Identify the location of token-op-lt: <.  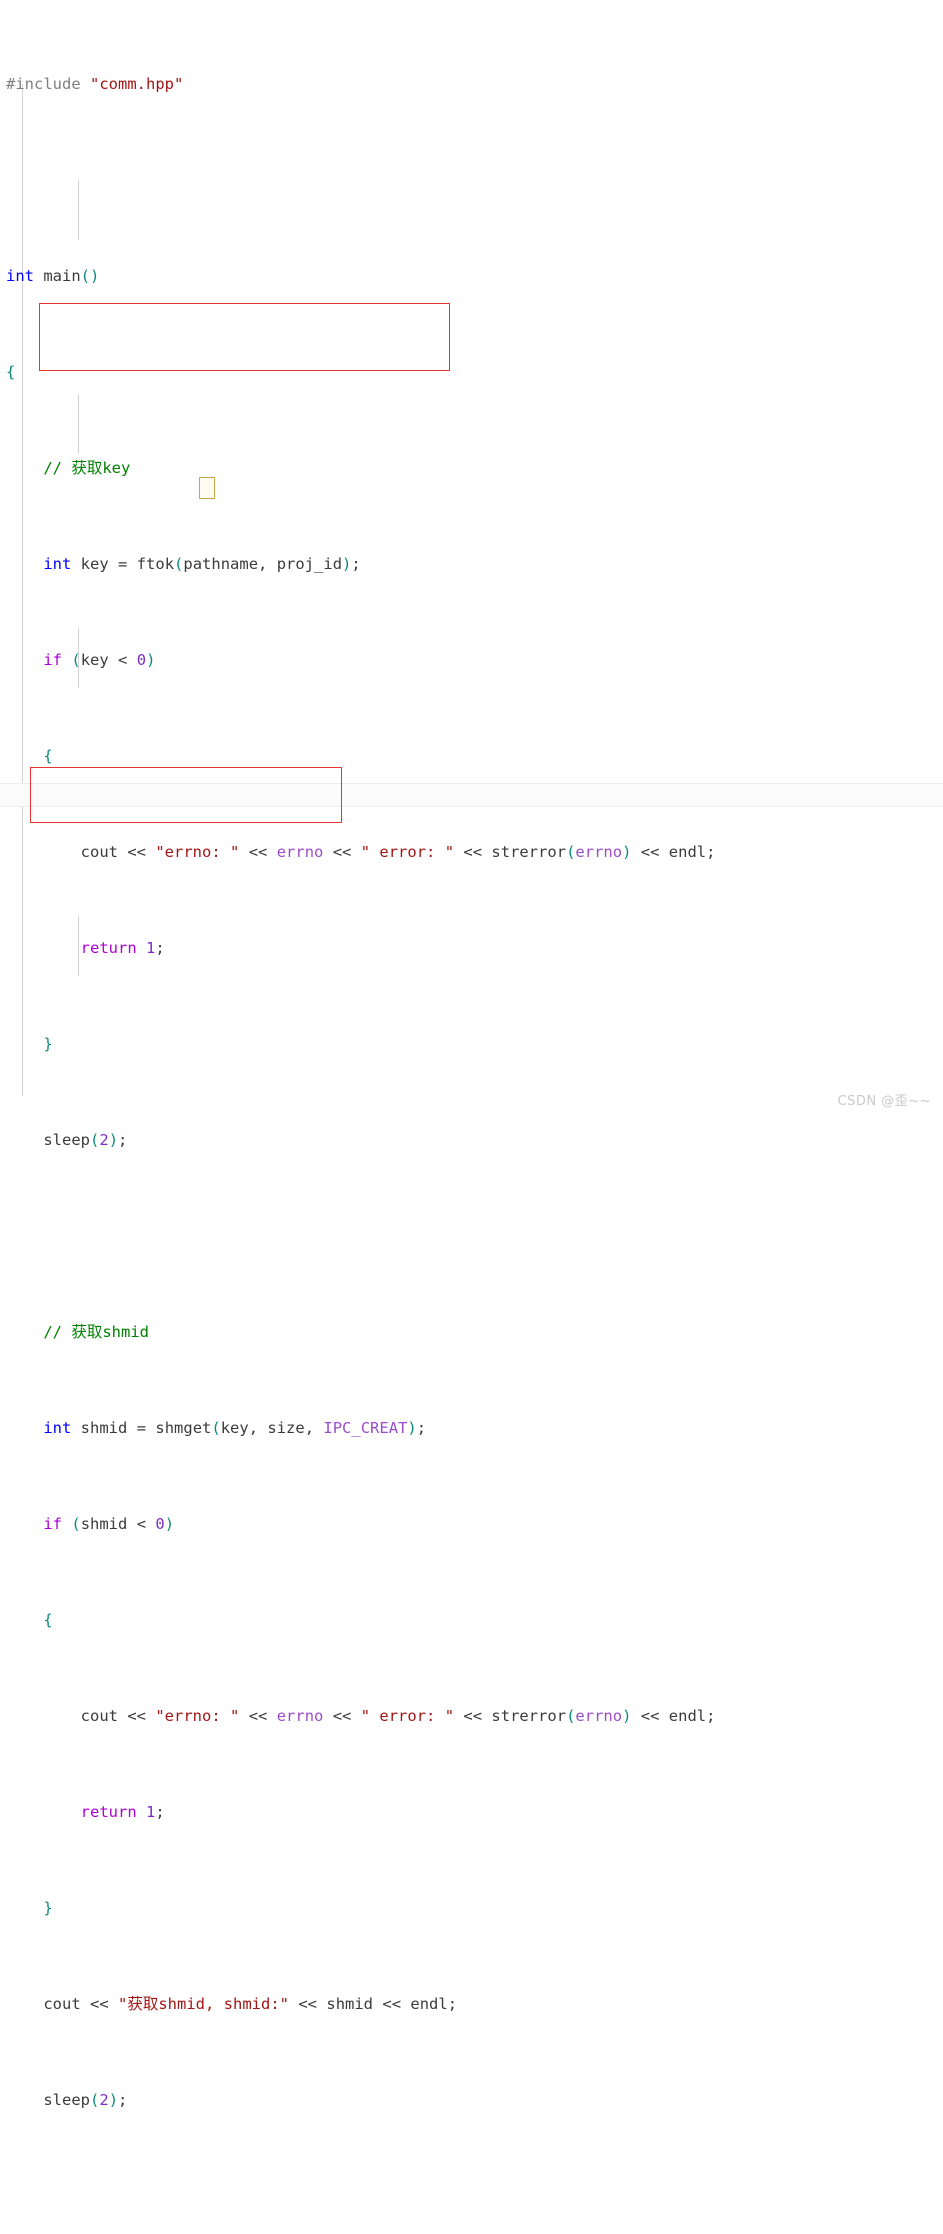
(123, 660).